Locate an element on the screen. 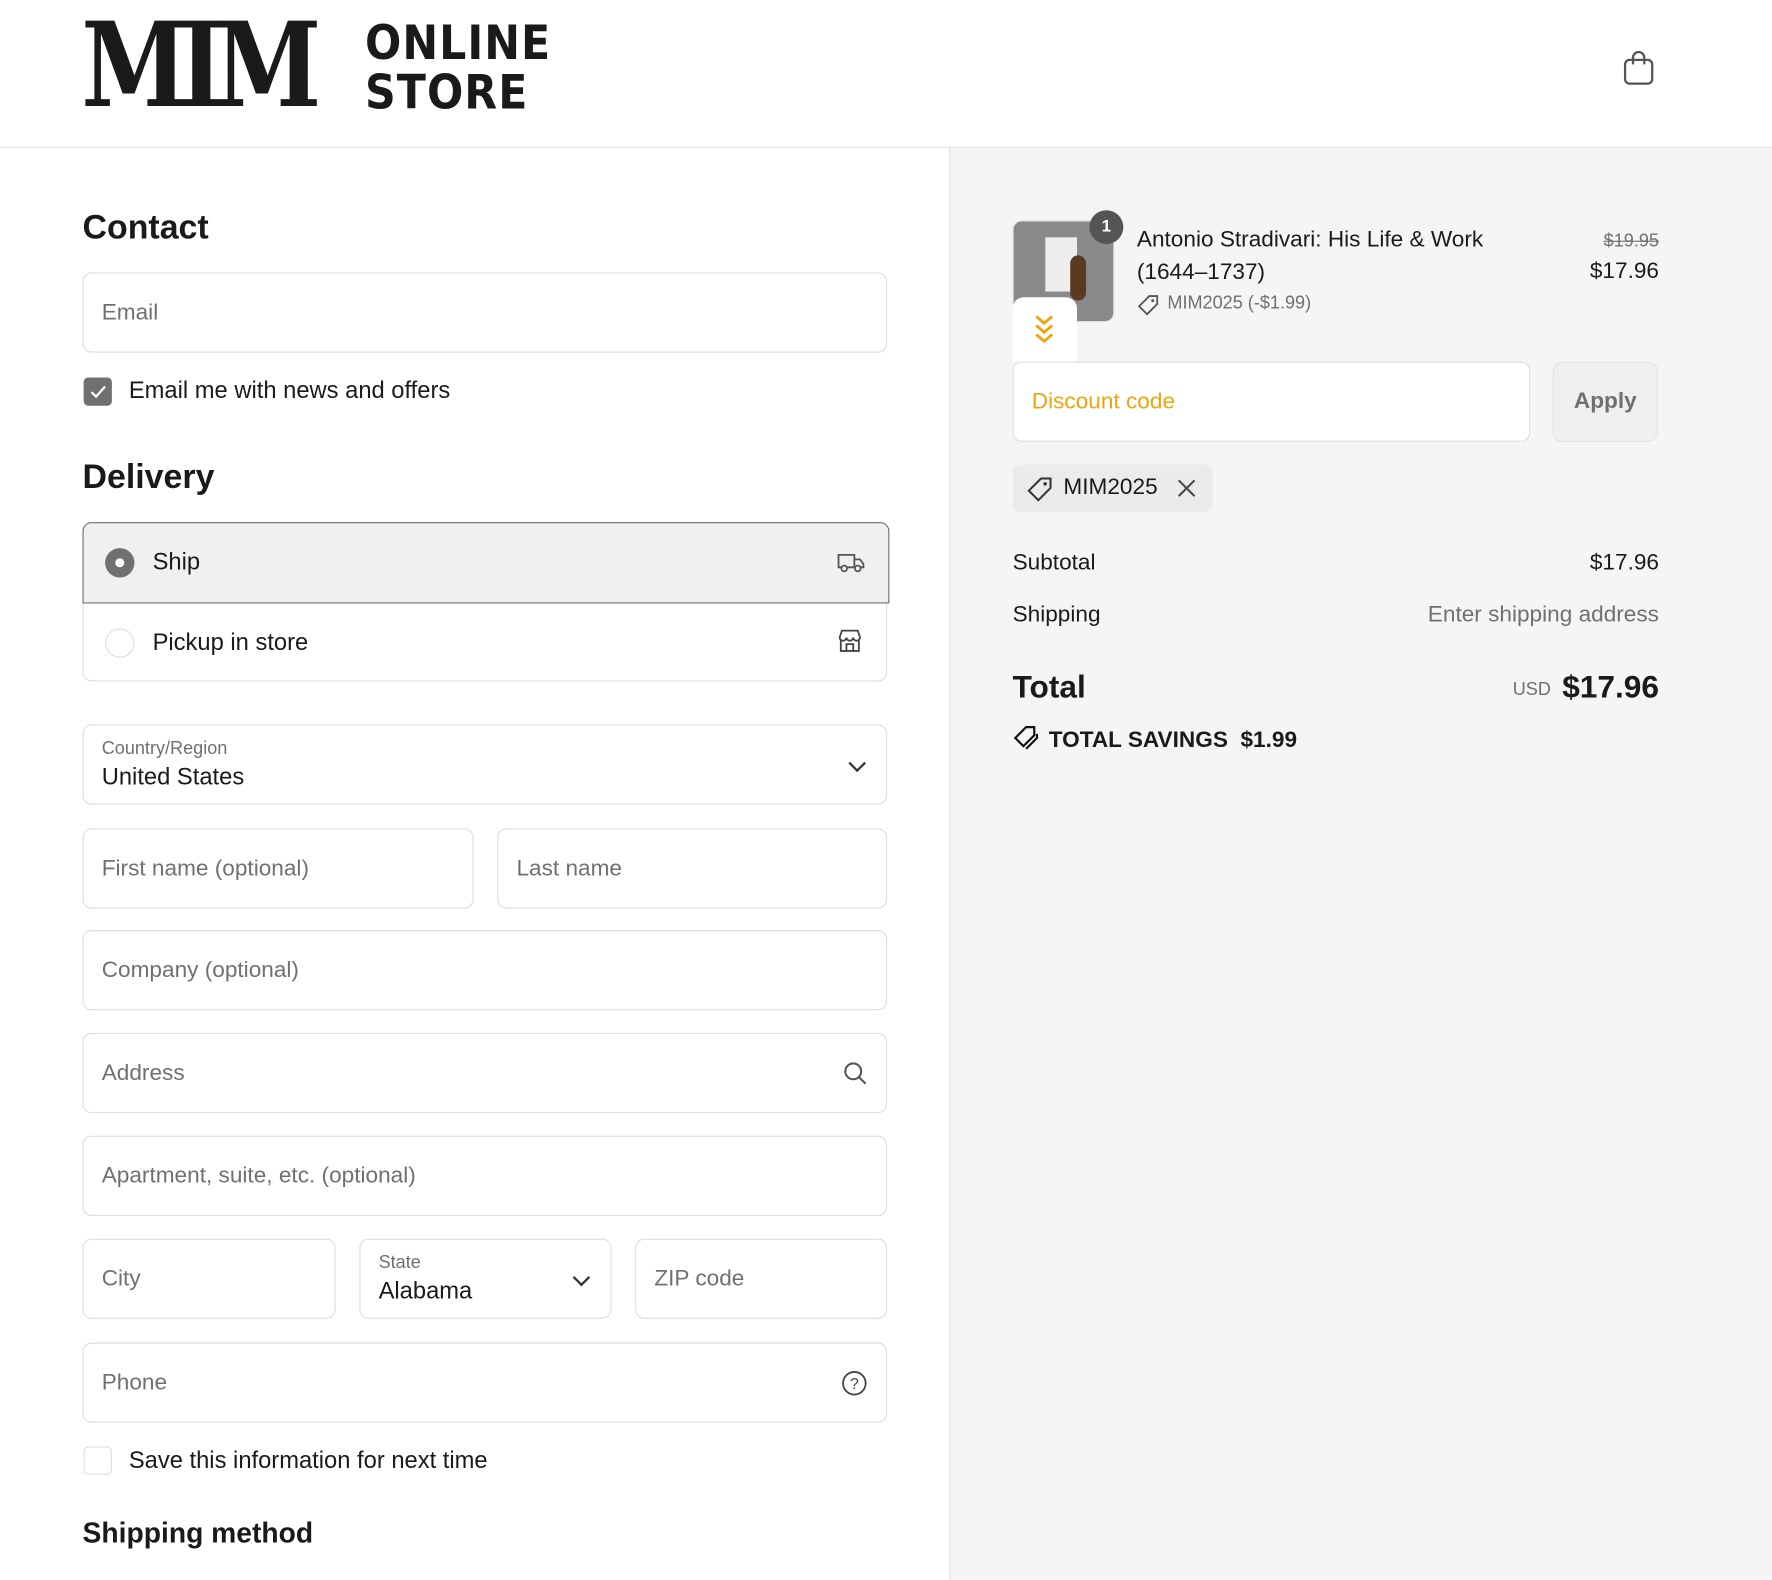 This screenshot has height=1580, width=1772. address-field: Address is located at coordinates (485, 1073).